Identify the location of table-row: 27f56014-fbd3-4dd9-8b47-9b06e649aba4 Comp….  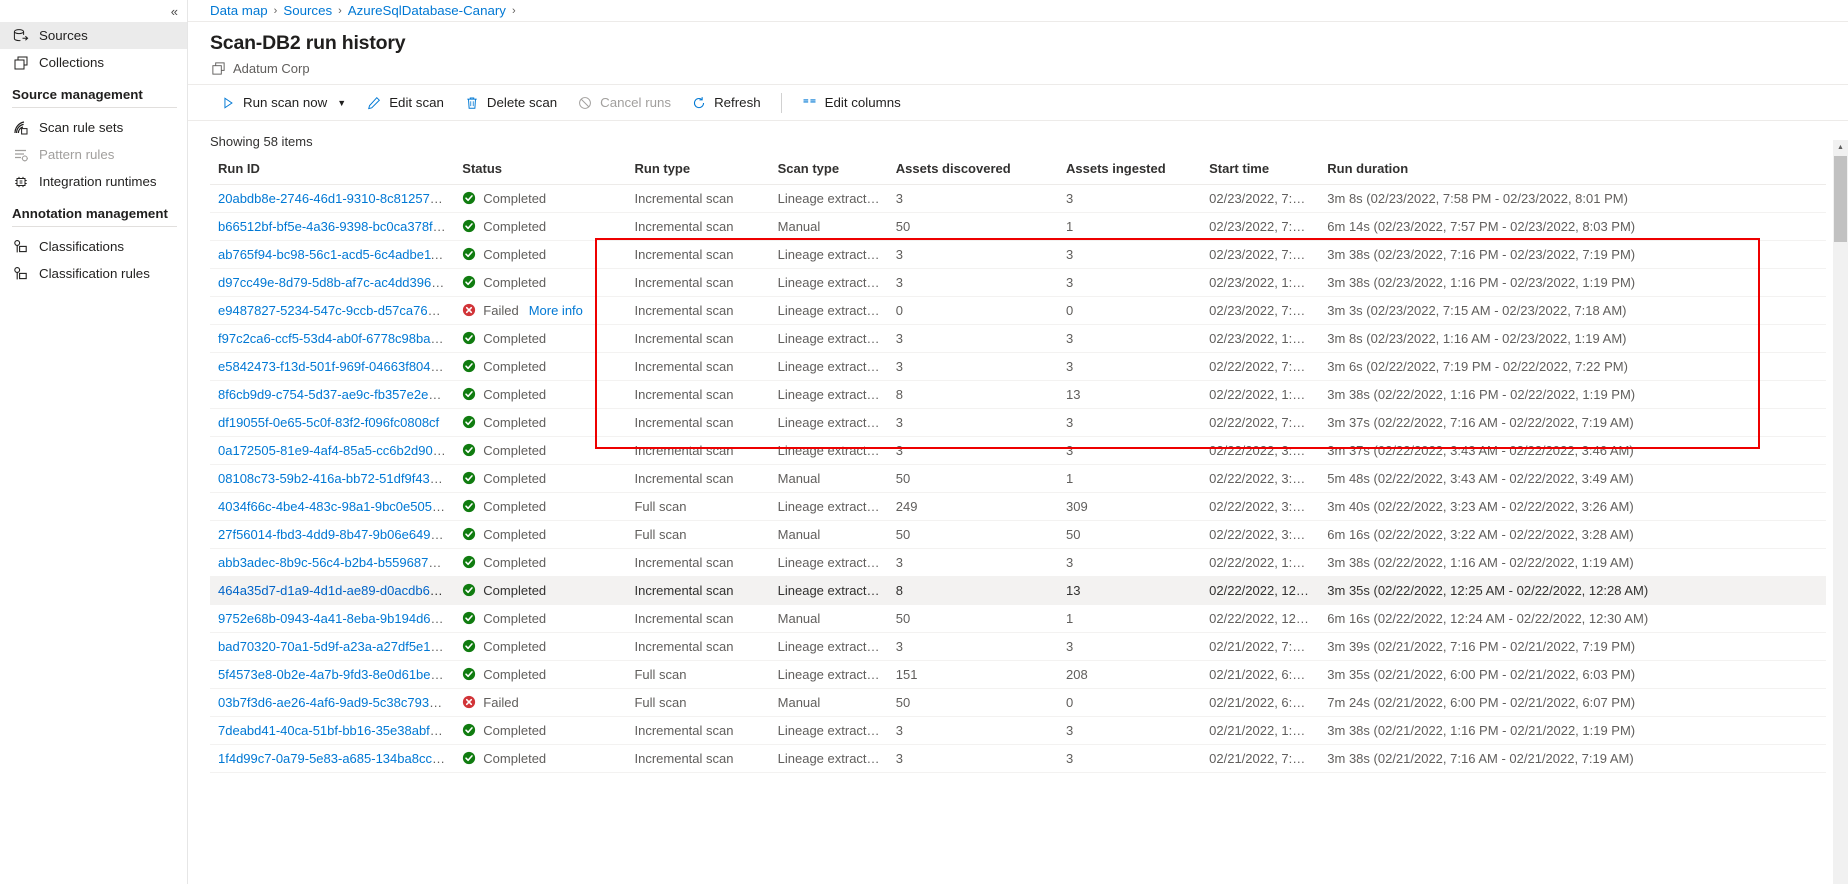
(1018, 534).